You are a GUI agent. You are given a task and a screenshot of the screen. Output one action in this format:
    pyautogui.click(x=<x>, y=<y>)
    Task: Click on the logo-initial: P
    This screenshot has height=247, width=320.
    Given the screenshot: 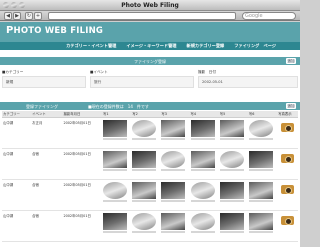 What is the action you would take?
    pyautogui.click(x=10, y=30)
    